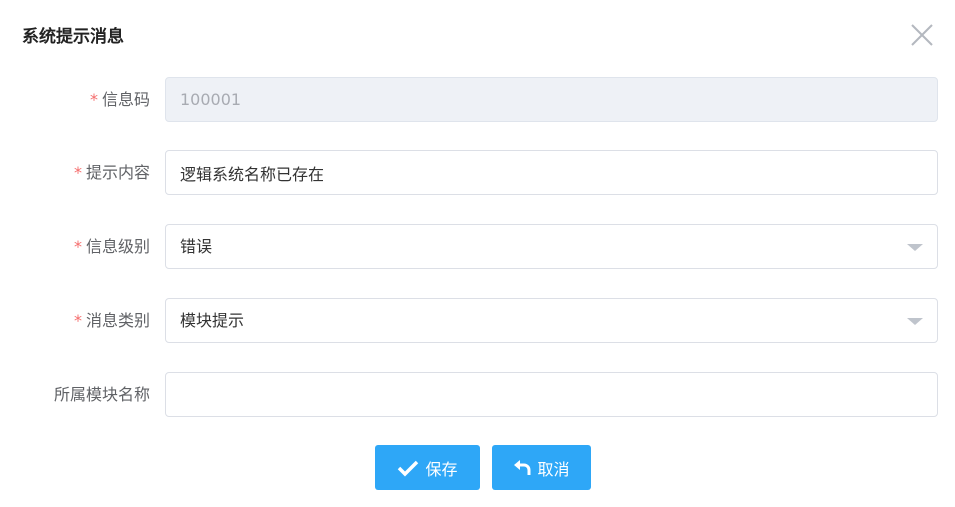  I want to click on message-type-label: * 消息类别, so click(111, 320).